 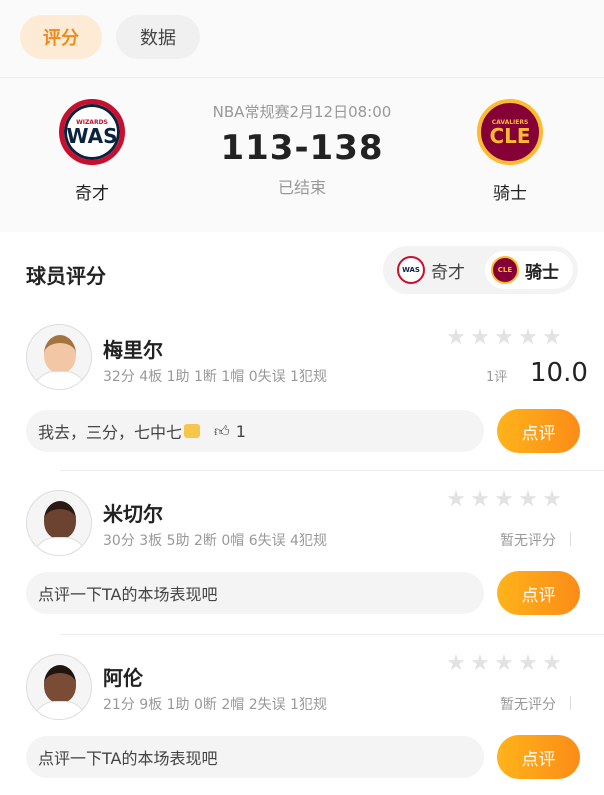 What do you see at coordinates (192, 431) in the screenshot?
I see `emoji-icon` at bounding box center [192, 431].